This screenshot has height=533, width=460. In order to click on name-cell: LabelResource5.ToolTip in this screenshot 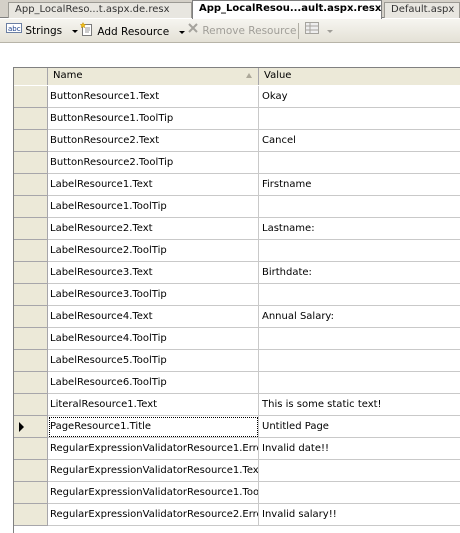, I will do `click(153, 361)`.